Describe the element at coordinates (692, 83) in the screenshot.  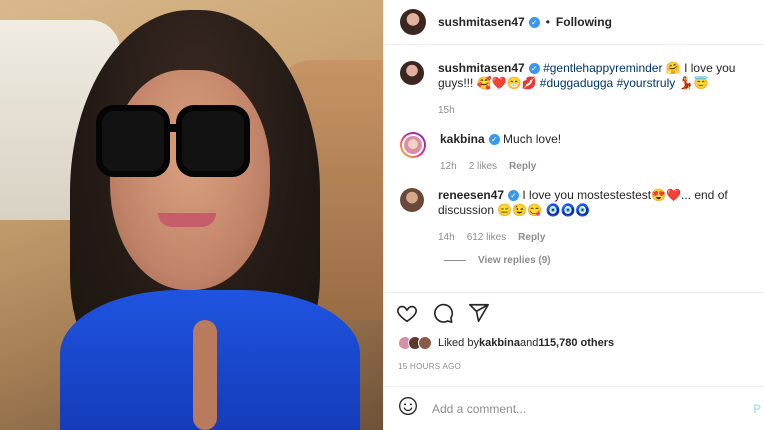
I see `caption-text: 💃😇` at that location.